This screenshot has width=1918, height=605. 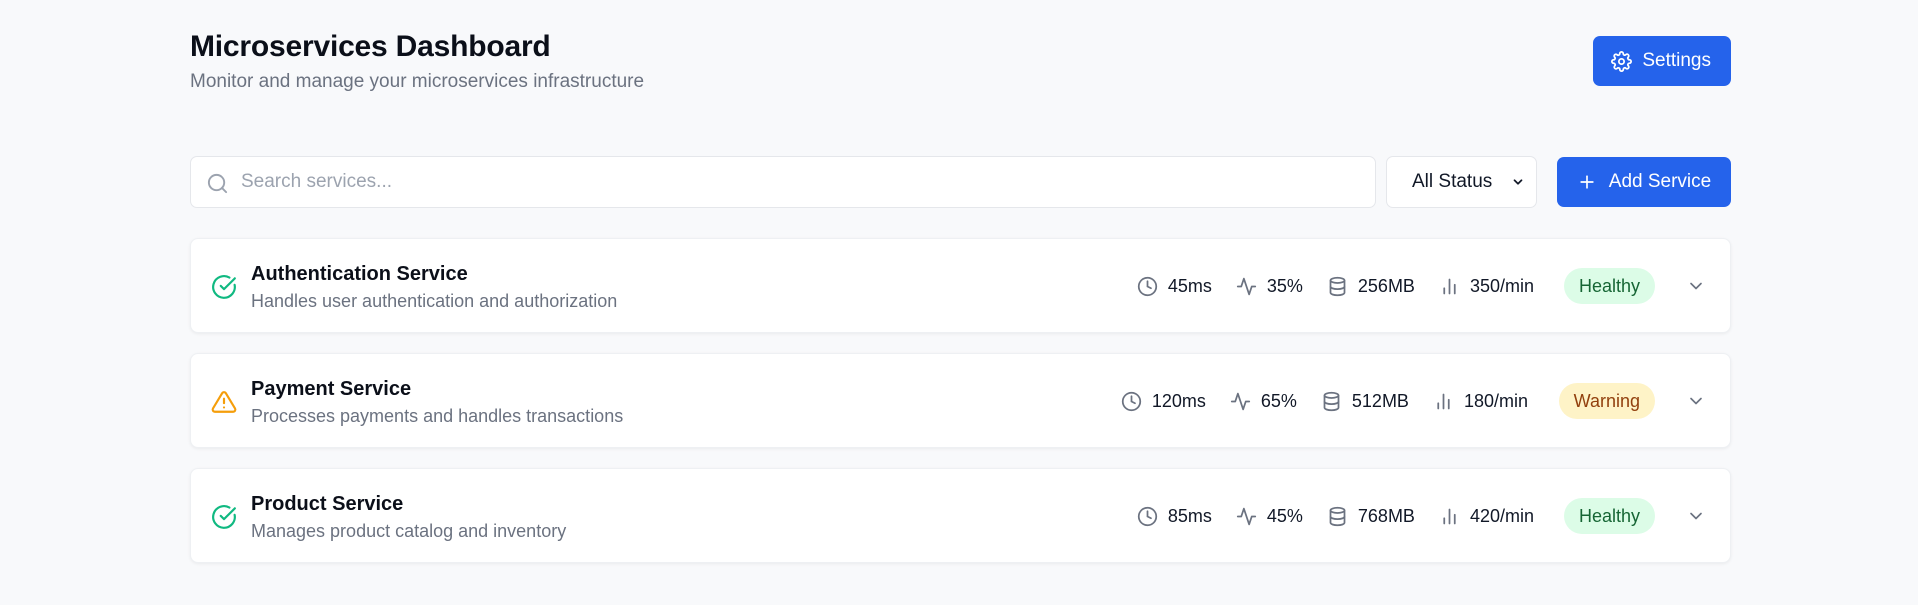 I want to click on add-service-button: Add Service, so click(x=1644, y=182).